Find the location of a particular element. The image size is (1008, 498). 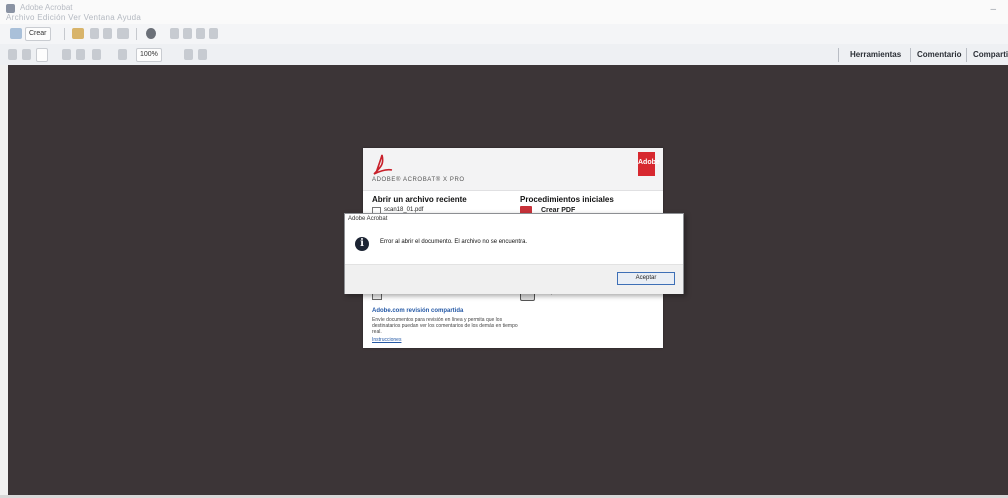

main-toolbar: Crear is located at coordinates (504, 34).